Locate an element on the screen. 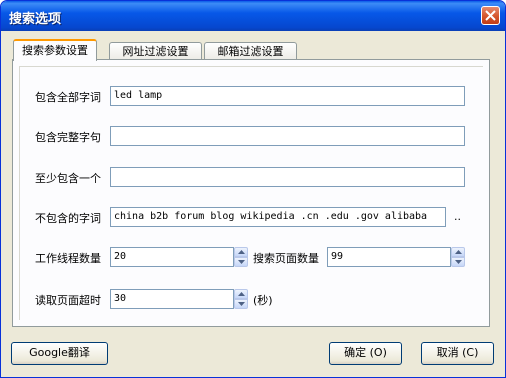 Image resolution: width=506 pixels, height=378 pixels. thread-count-label: 工作线程数量 is located at coordinates (68, 258).